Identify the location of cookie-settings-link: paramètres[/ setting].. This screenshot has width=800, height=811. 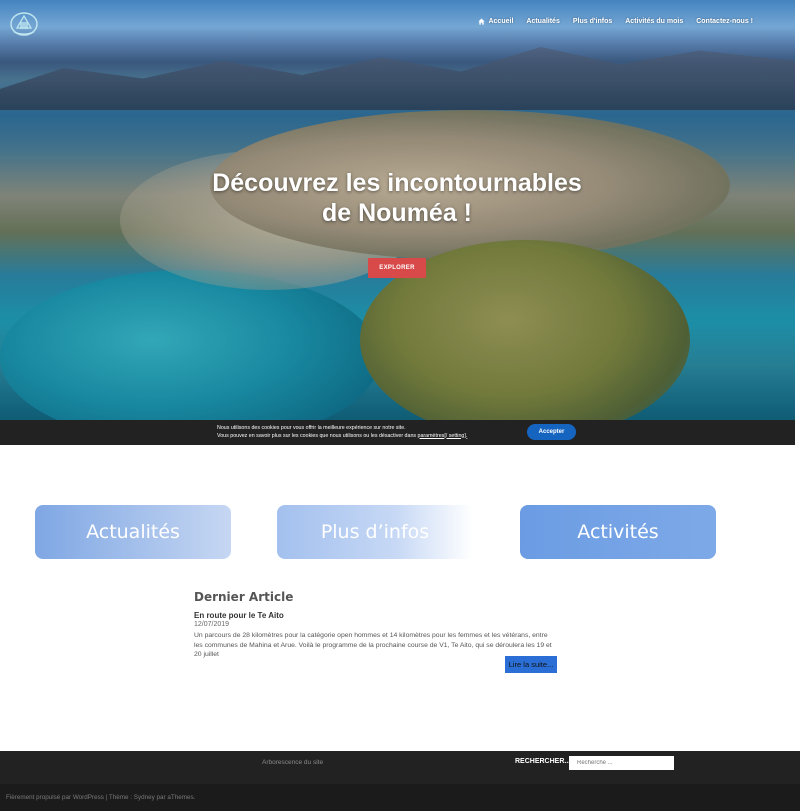
(443, 436).